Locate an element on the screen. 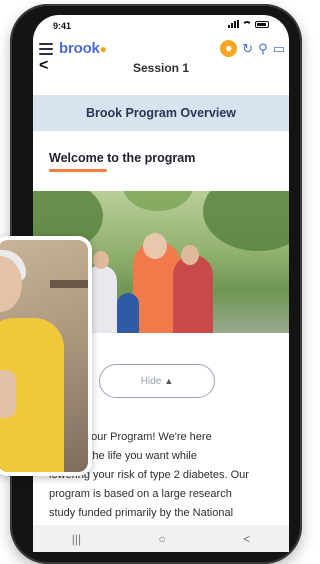  coin-icon: ● is located at coordinates (229, 48).